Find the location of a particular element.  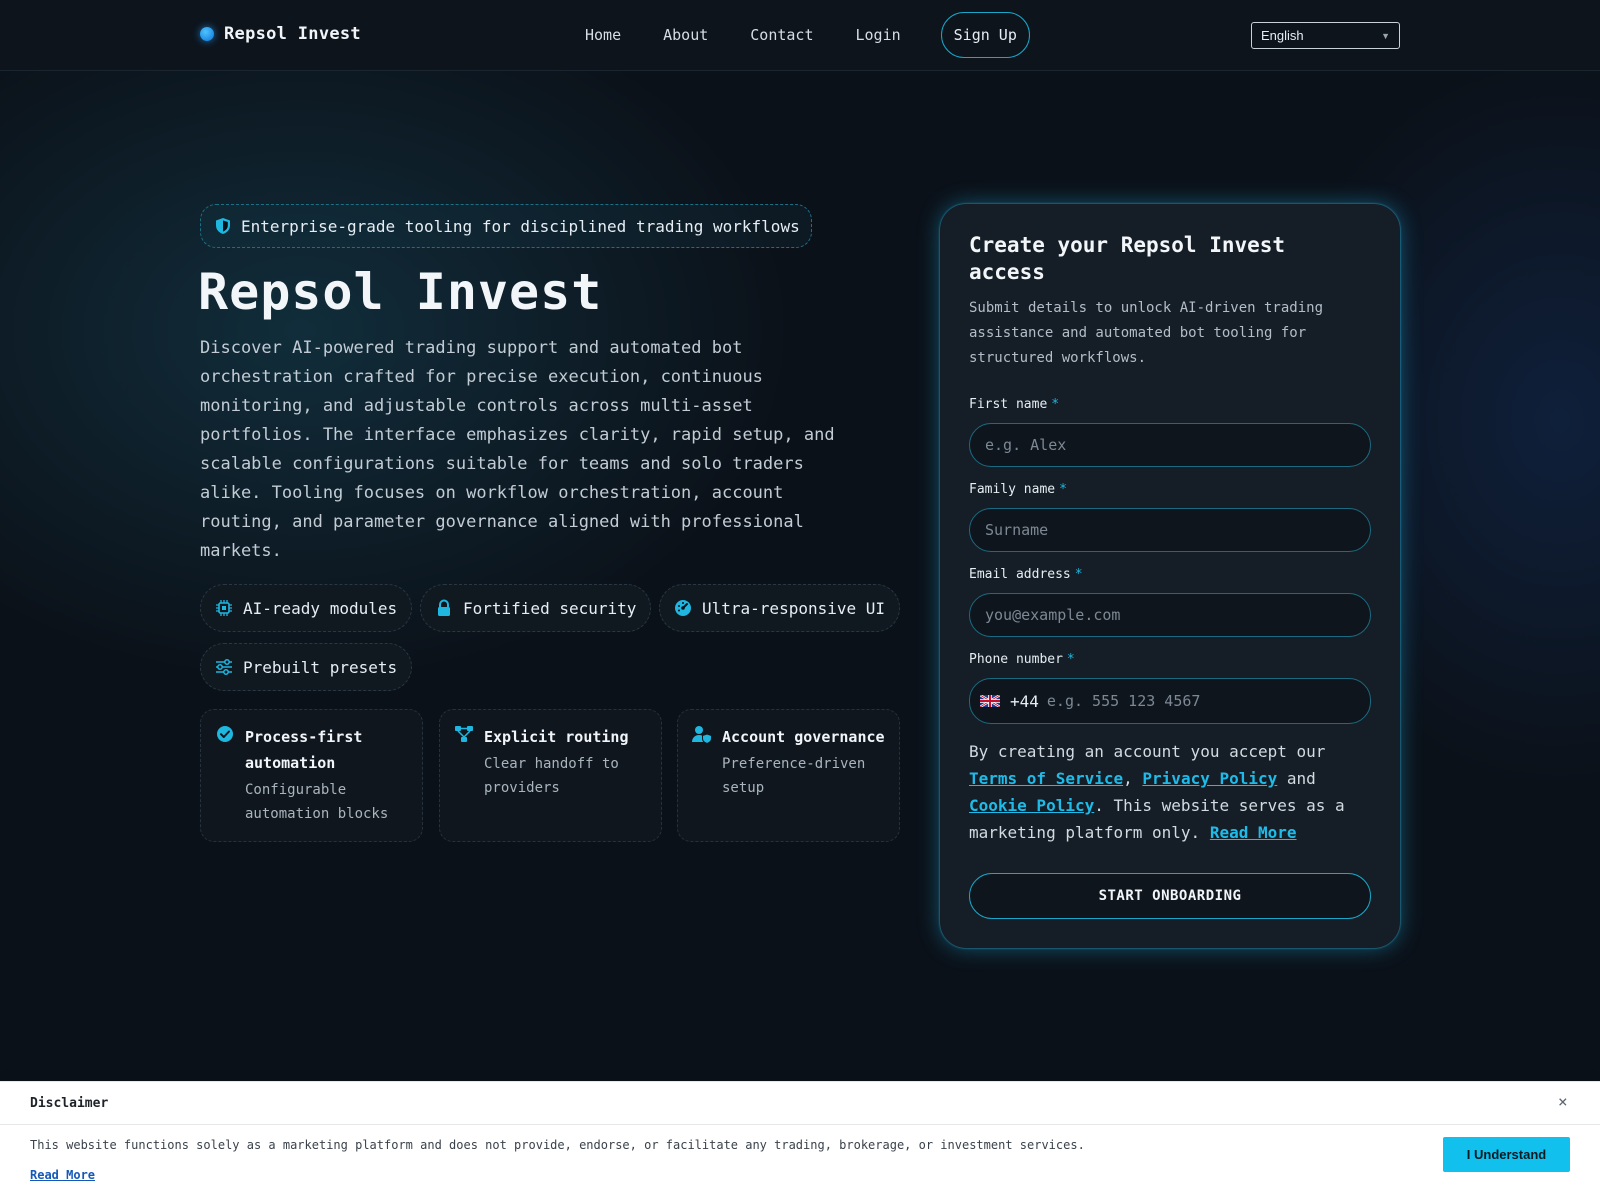

hero-title: Repsol Invest is located at coordinates (400, 292).